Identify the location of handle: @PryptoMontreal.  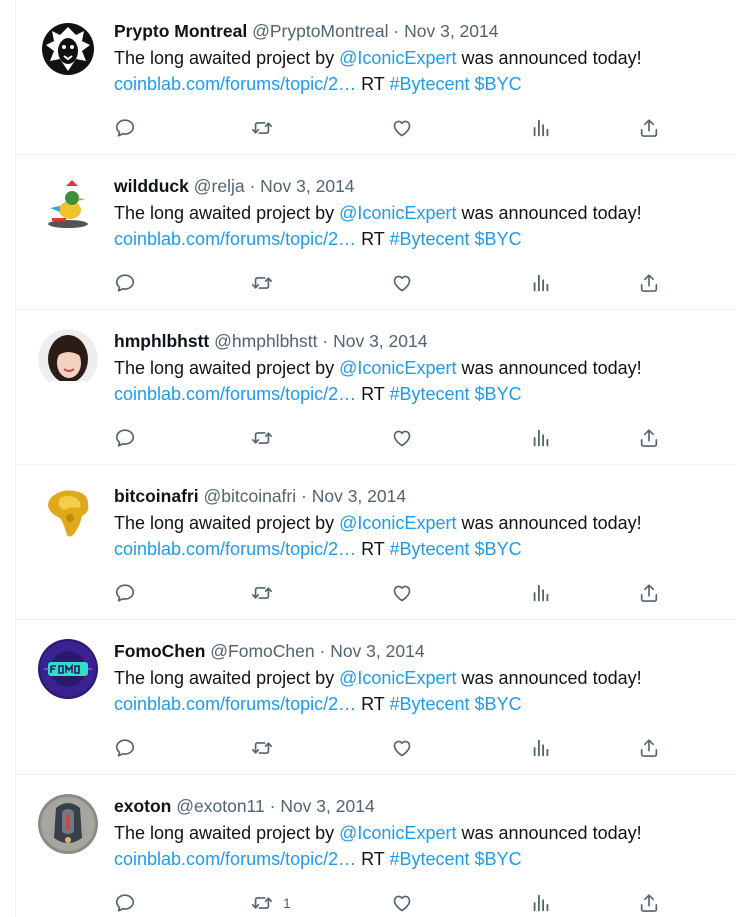
(320, 31).